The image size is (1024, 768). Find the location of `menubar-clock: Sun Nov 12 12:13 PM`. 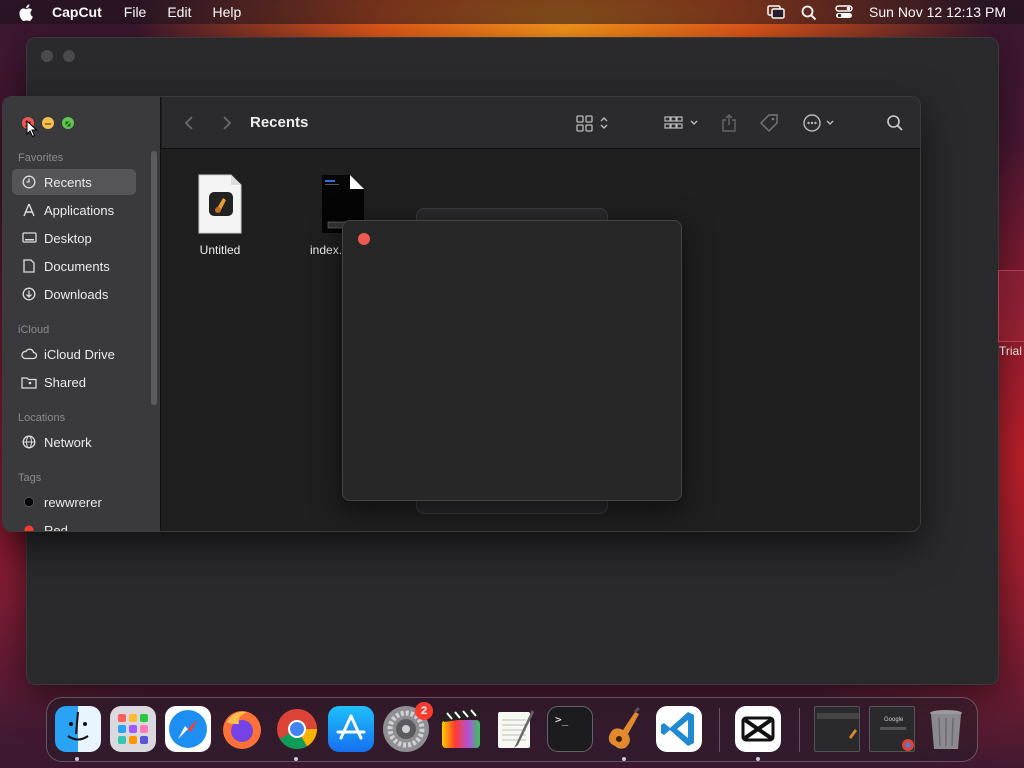

menubar-clock: Sun Nov 12 12:13 PM is located at coordinates (937, 12).